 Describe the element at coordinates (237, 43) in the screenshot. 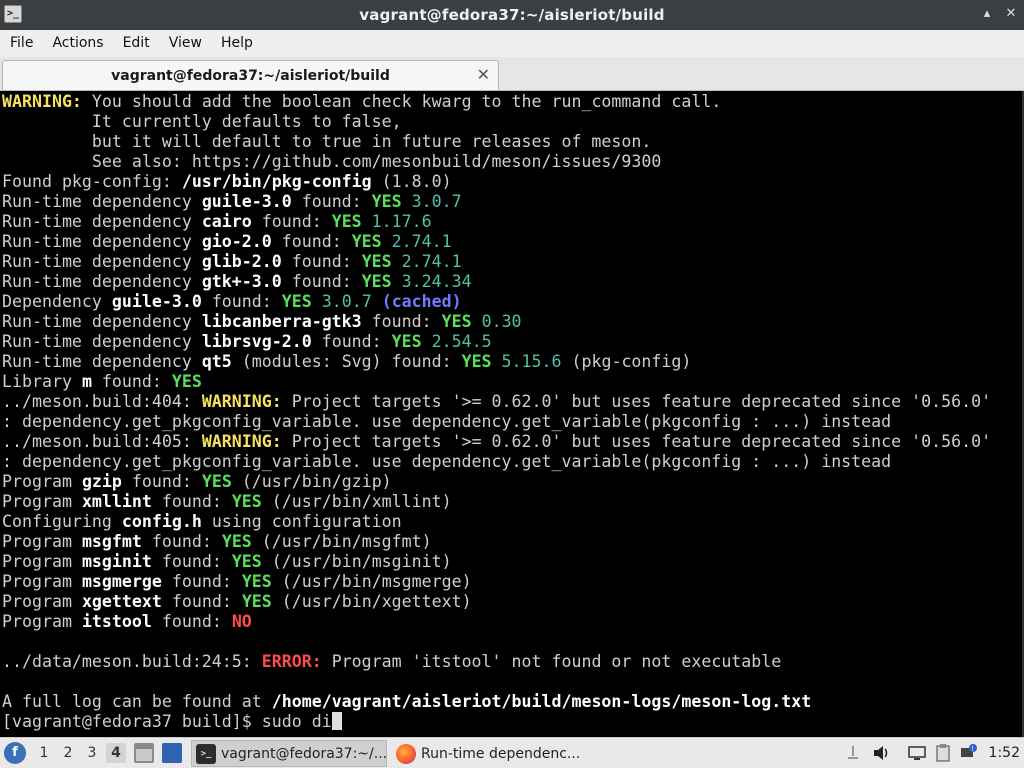

I see `menu-help: Help` at that location.